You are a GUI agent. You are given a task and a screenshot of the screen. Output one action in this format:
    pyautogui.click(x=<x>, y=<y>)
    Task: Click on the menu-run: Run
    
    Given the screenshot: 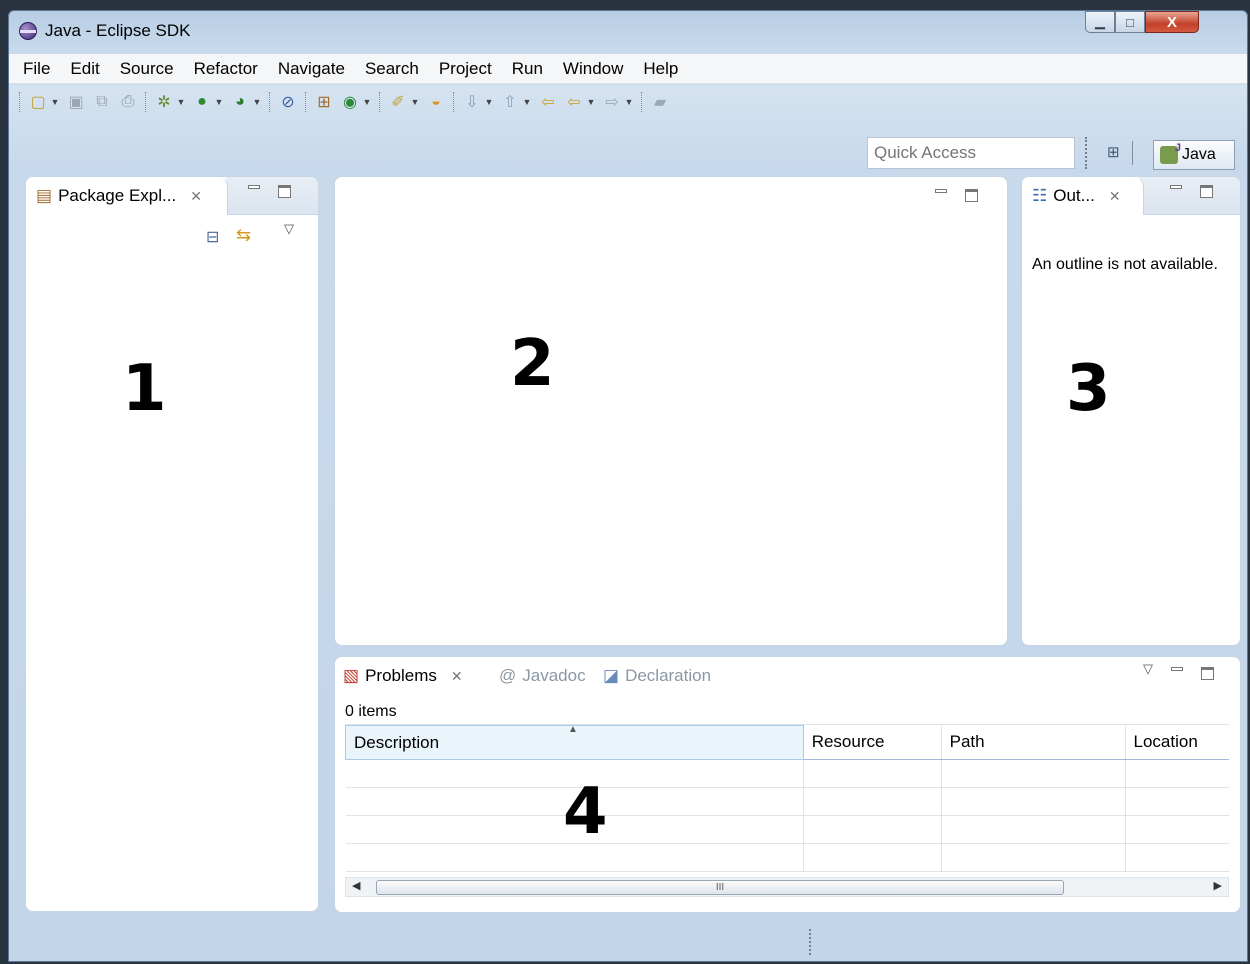 What is the action you would take?
    pyautogui.click(x=527, y=69)
    